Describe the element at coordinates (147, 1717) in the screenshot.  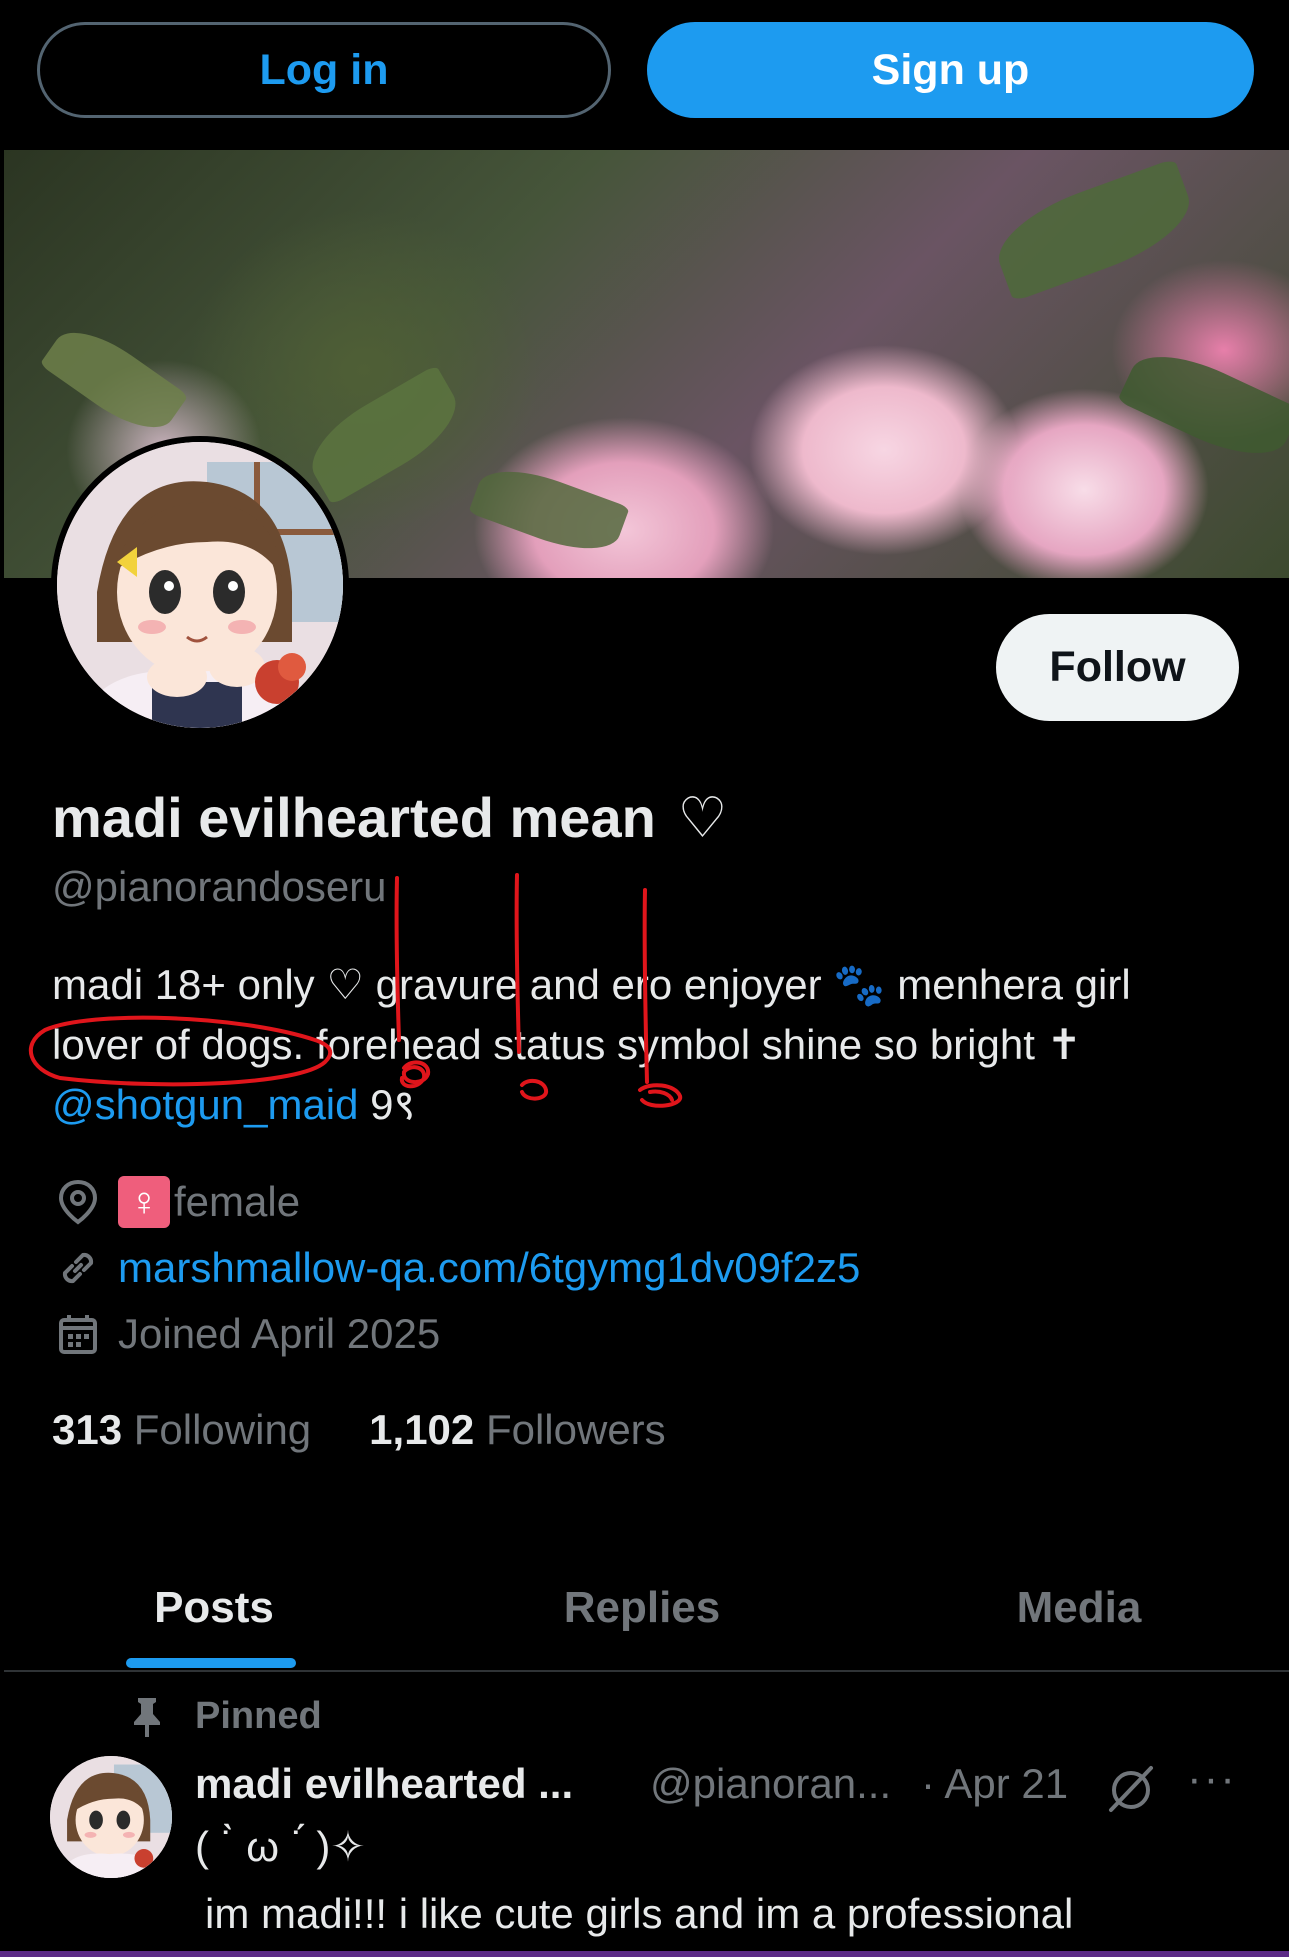
I see `pin-icon` at that location.